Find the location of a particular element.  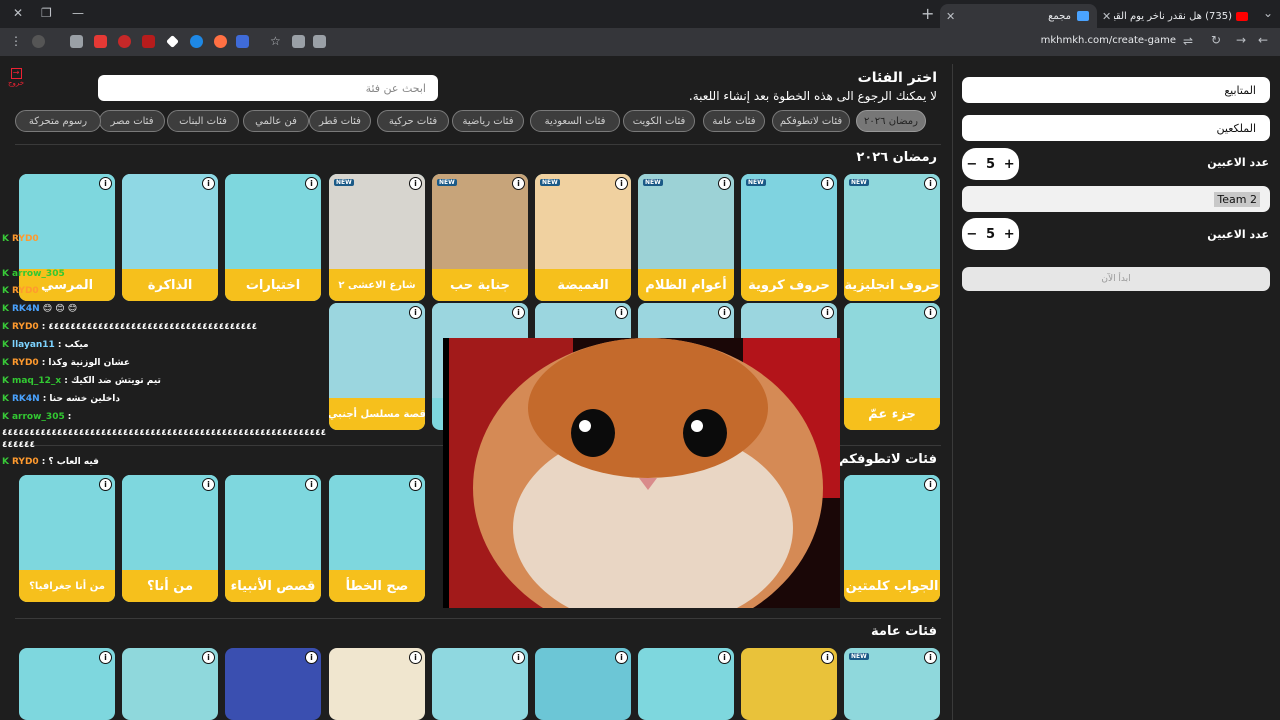

back-icon: ← is located at coordinates (1263, 40).